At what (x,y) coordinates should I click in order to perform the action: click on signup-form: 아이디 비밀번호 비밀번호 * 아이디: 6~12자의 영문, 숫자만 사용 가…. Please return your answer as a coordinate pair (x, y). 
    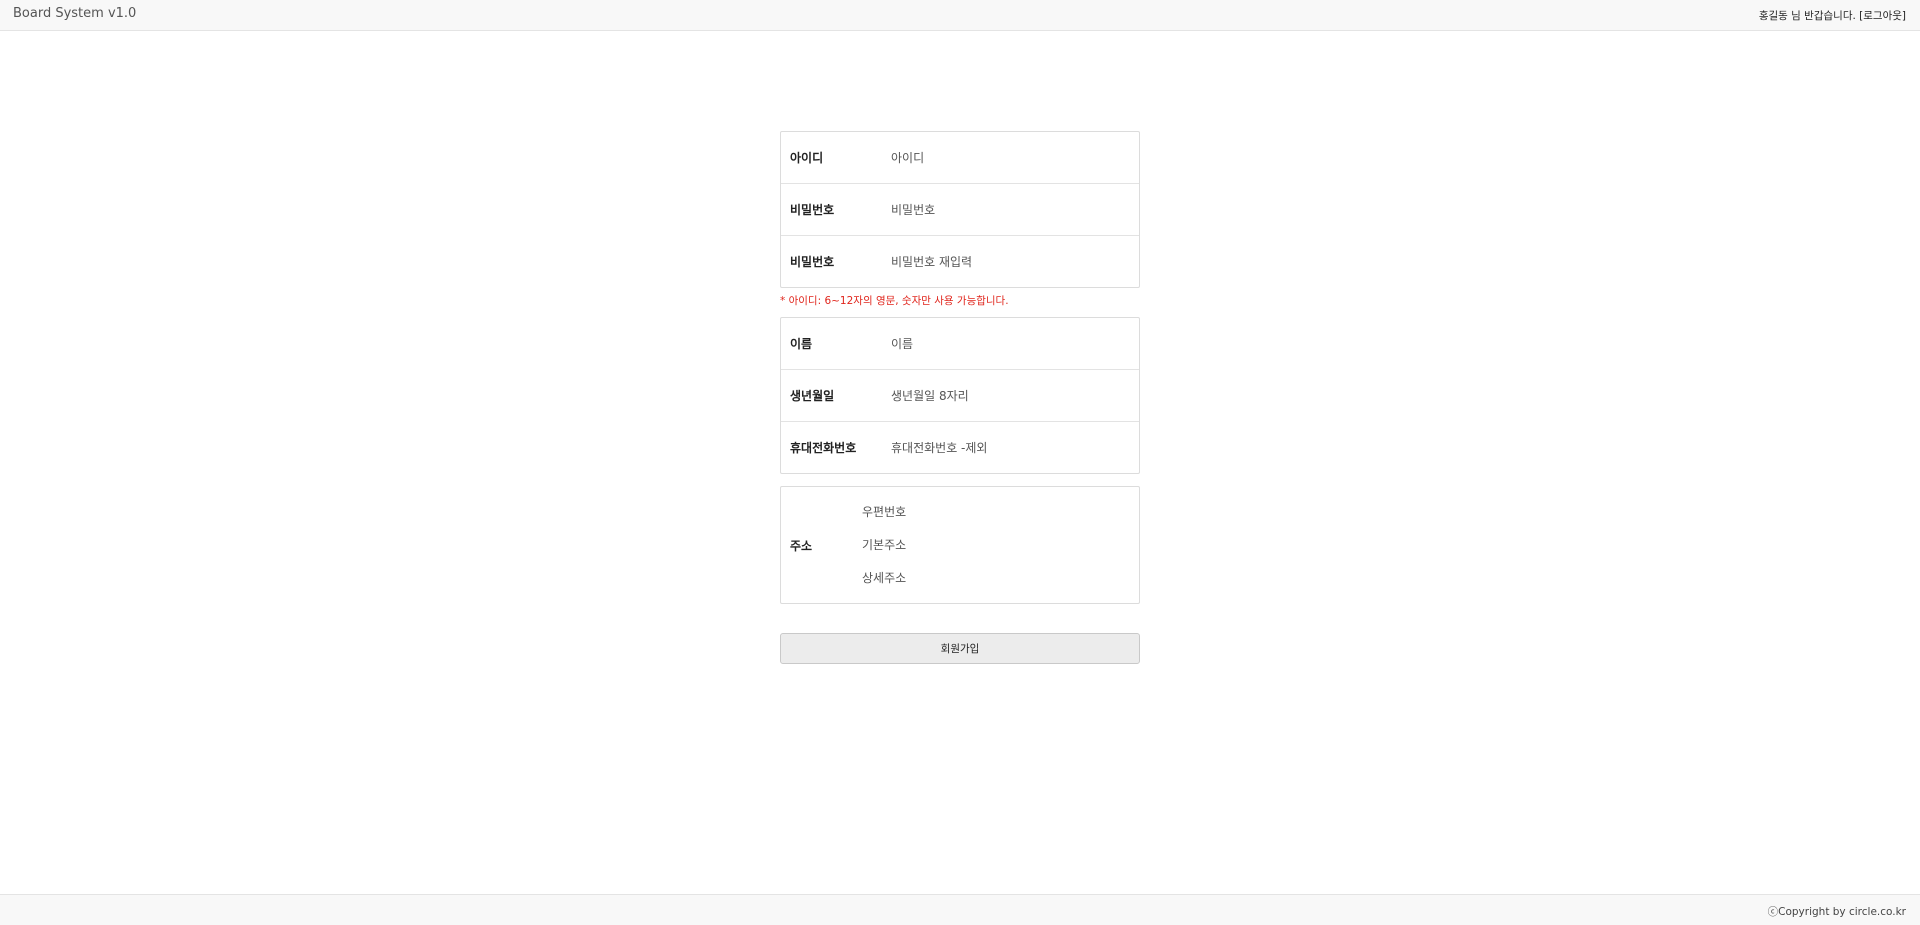
    Looking at the image, I should click on (960, 397).